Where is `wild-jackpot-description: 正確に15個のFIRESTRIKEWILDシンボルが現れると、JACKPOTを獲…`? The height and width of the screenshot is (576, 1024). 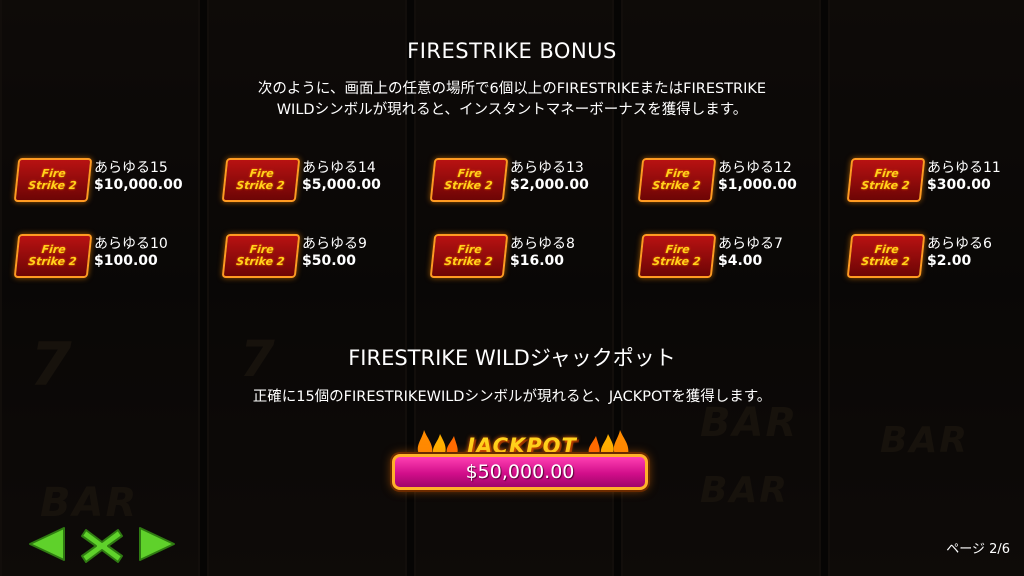
wild-jackpot-description: 正確に15個のFIRESTRIKEWILDシンボルが現れると、JACKPOTを獲… is located at coordinates (512, 397).